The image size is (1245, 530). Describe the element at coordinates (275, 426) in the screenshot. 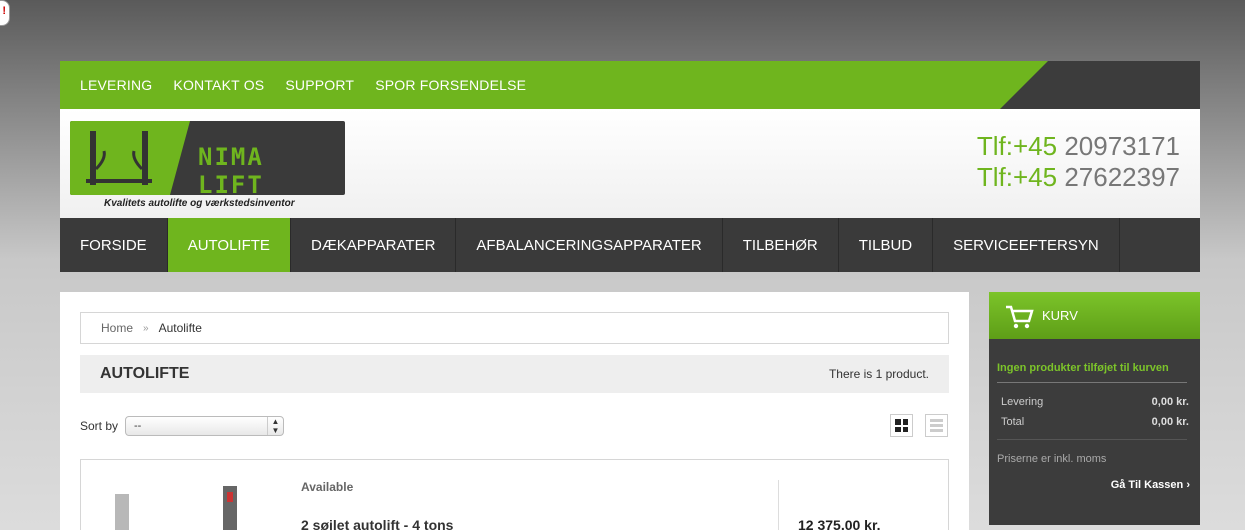

I see `select-arrows-icon: ▲ ▼` at that location.